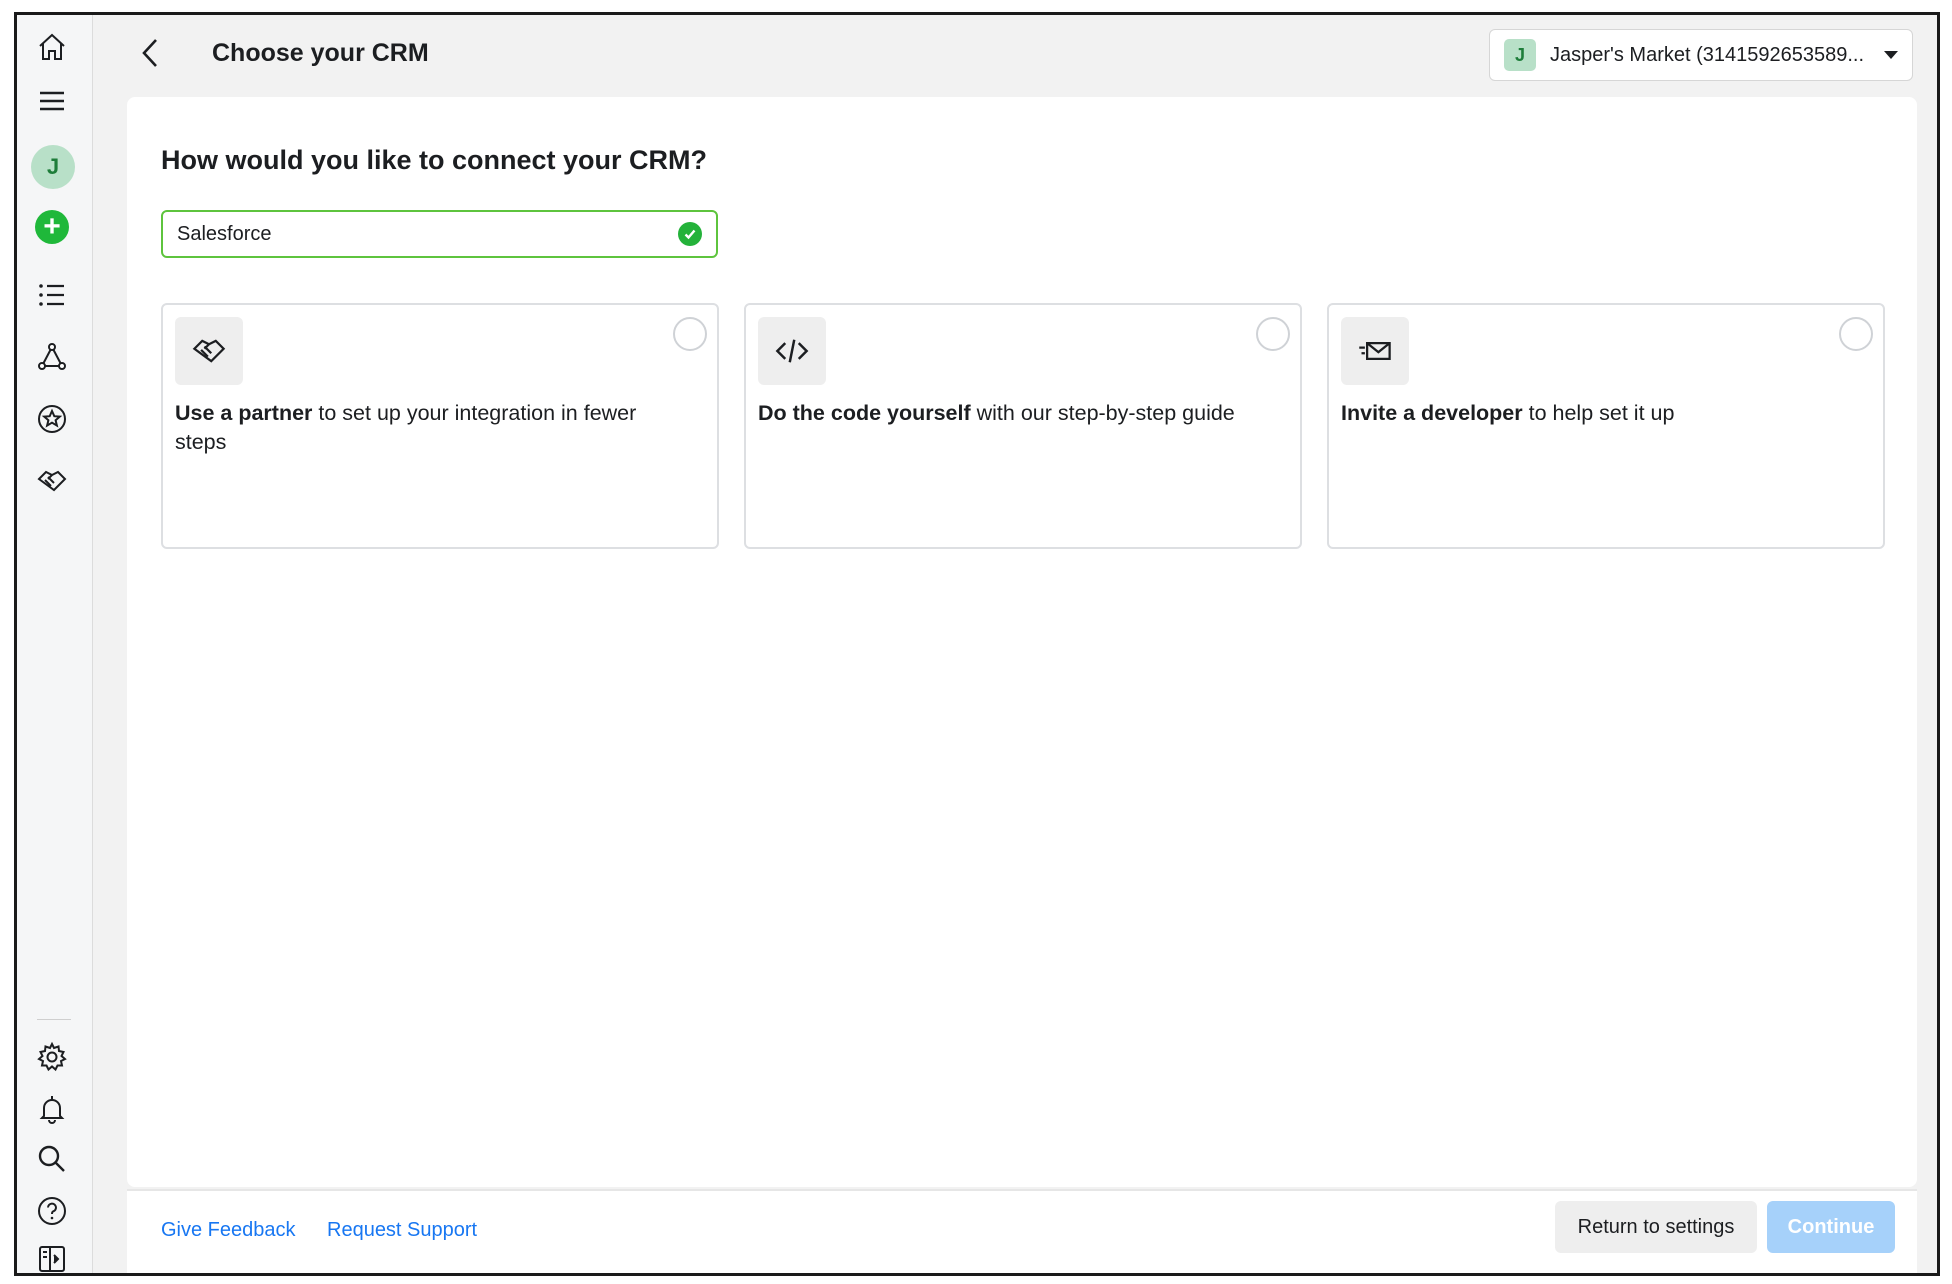 The height and width of the screenshot is (1284, 1952). I want to click on option-label: Invite a developer to help set it up, so click(1508, 413).